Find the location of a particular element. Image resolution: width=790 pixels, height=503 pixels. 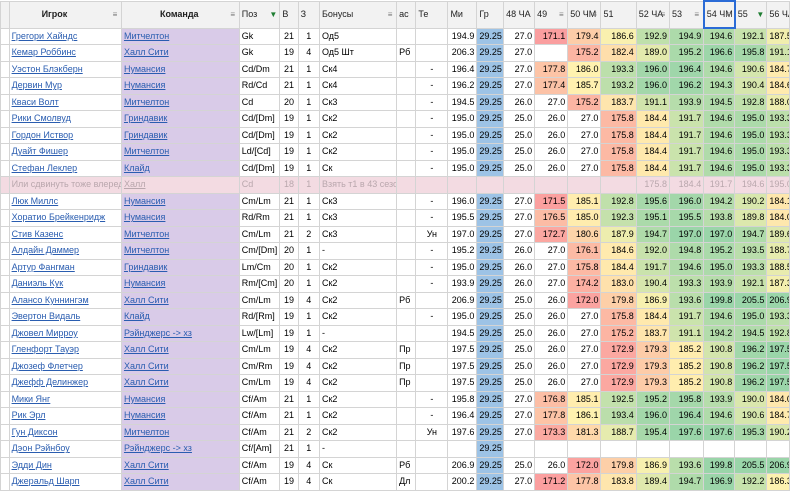

cell-col-3: Cf/[Am] is located at coordinates (259, 449).